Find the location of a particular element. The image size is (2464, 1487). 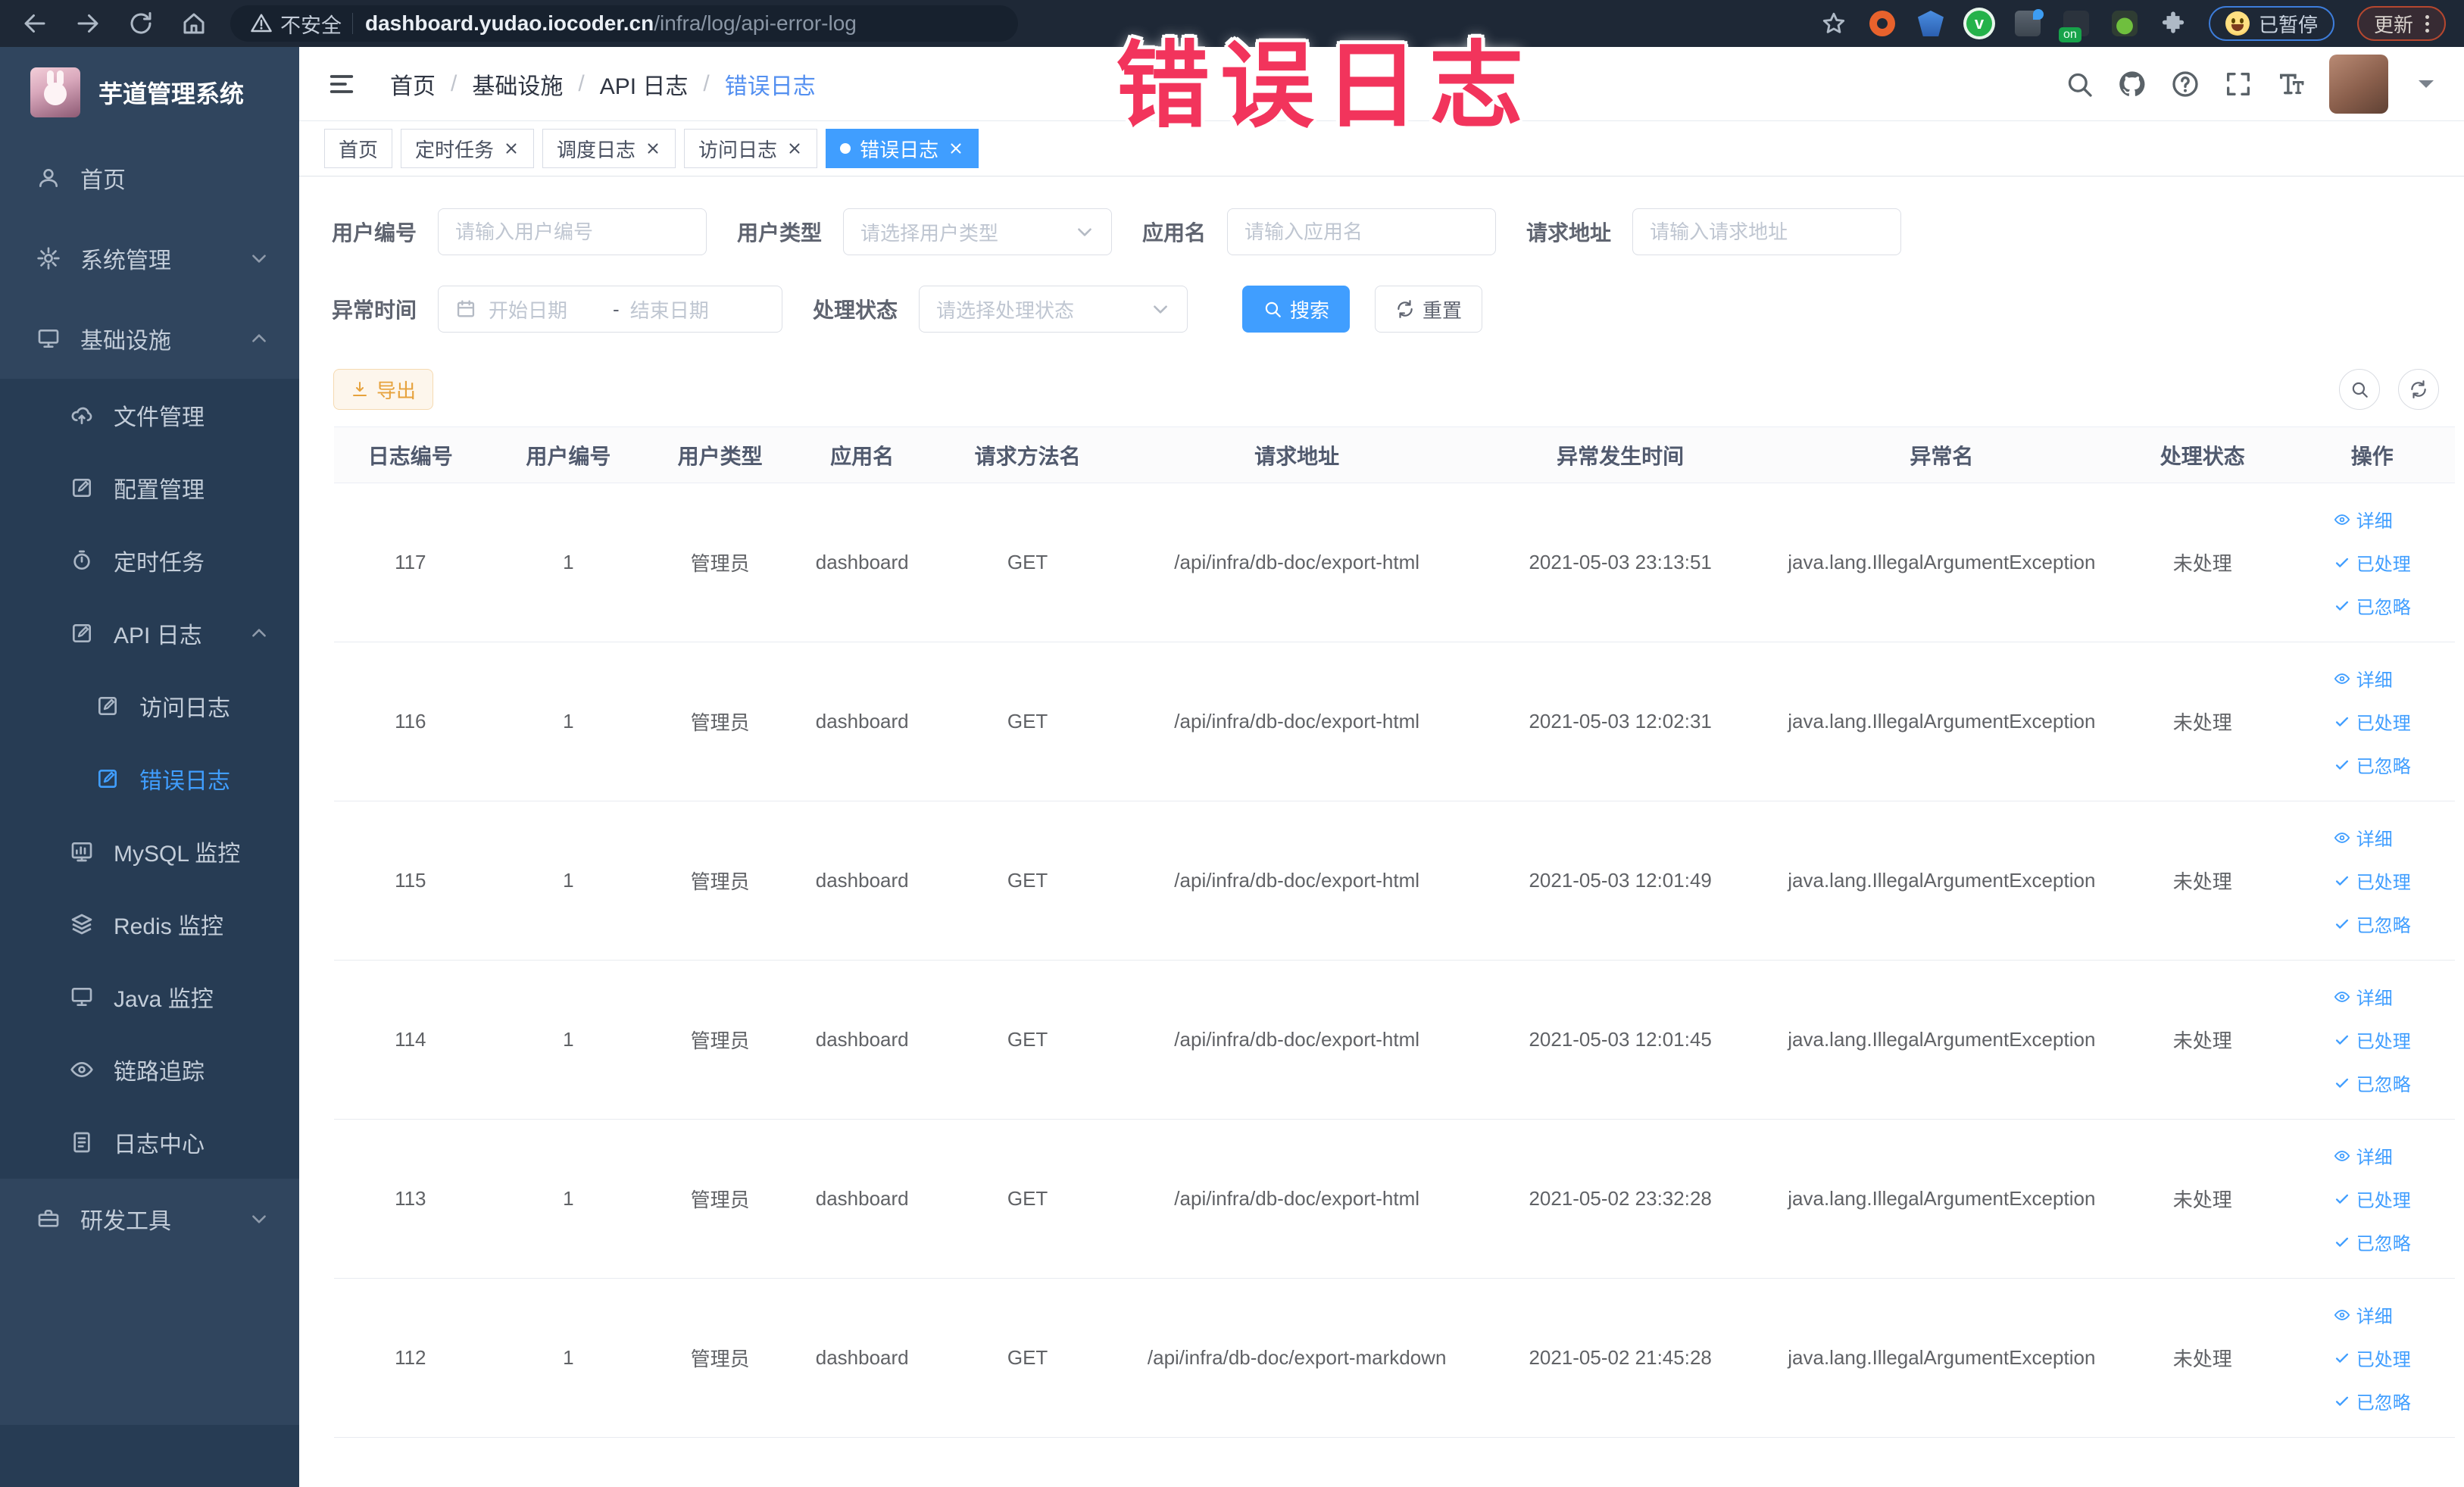

cell-log-id: 117 is located at coordinates (410, 562).